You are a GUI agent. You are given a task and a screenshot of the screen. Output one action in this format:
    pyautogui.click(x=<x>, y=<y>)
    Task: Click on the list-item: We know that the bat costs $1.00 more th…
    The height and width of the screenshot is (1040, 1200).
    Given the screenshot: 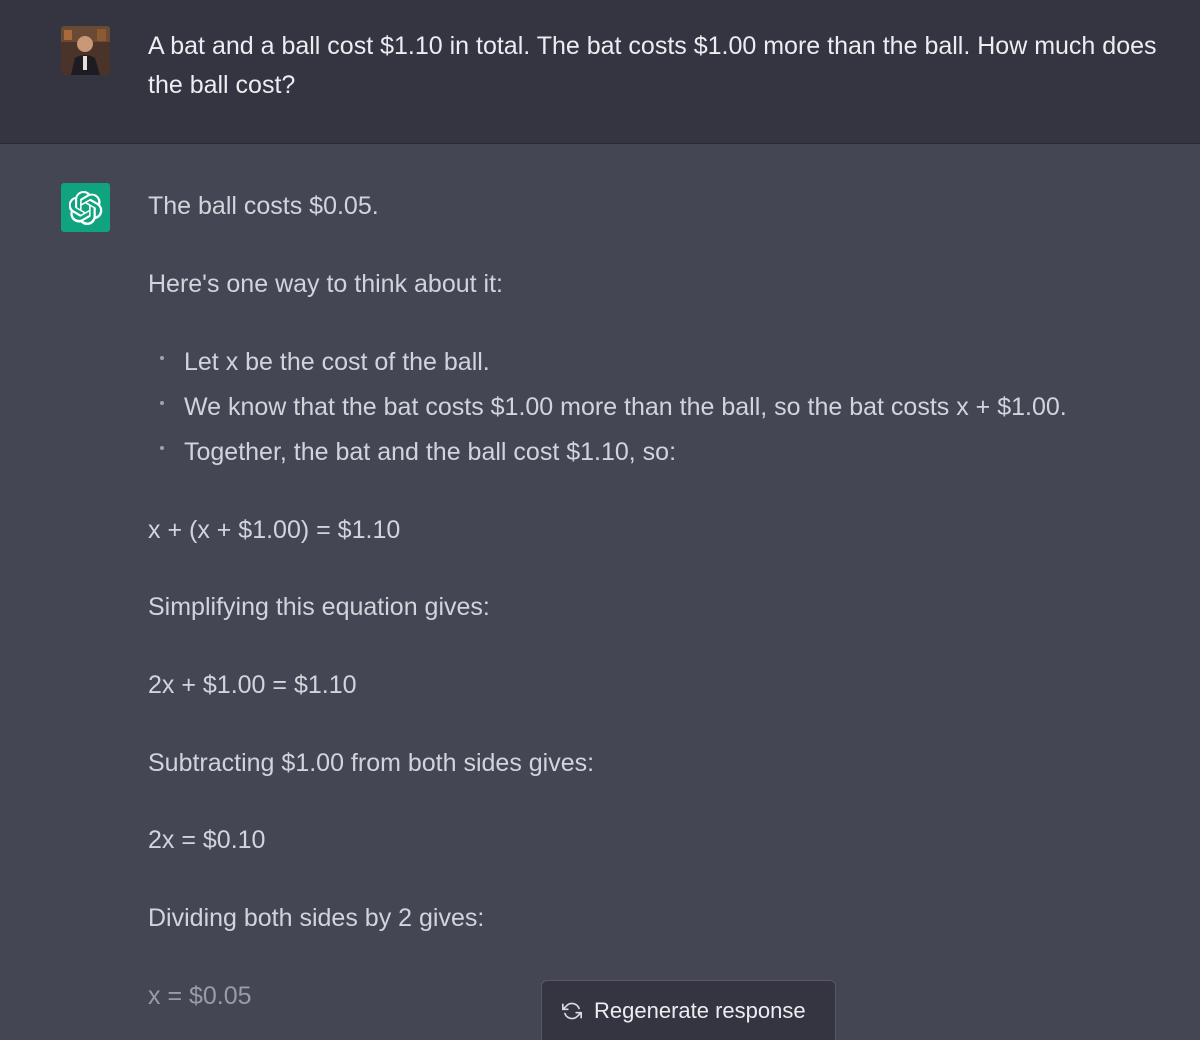 What is the action you would take?
    pyautogui.click(x=607, y=410)
    